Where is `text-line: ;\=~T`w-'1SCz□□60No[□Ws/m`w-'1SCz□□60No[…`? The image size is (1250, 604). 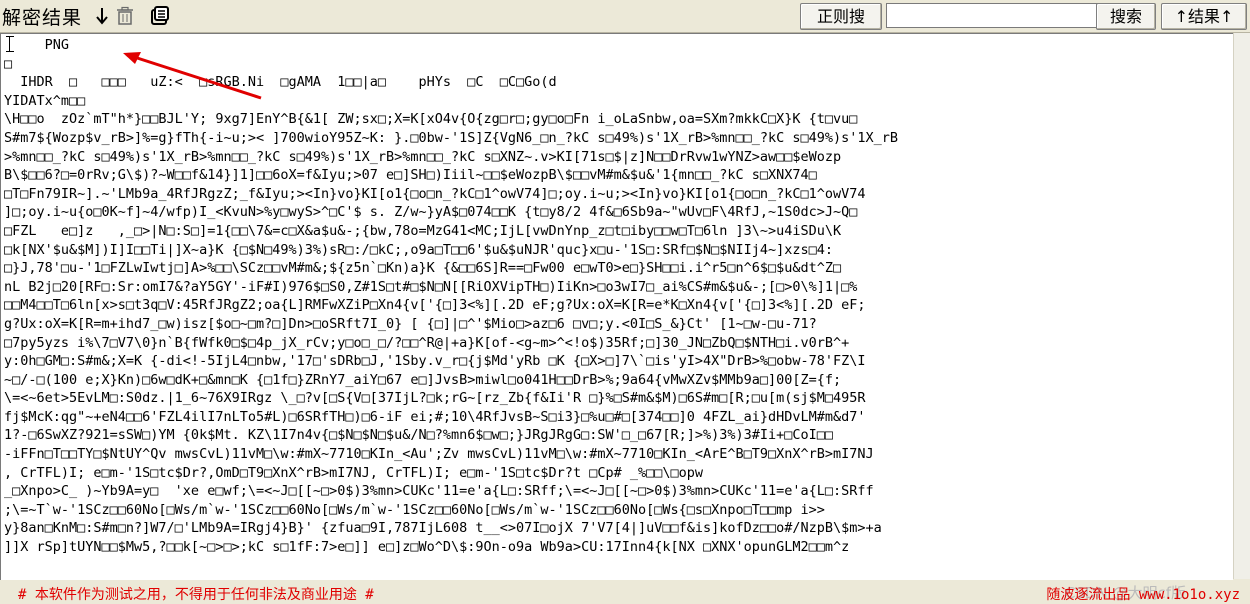 text-line: ;\=~T`w-'1SCz□□60No[□Ws/m`w-'1SCz□□60No[… is located at coordinates (414, 509).